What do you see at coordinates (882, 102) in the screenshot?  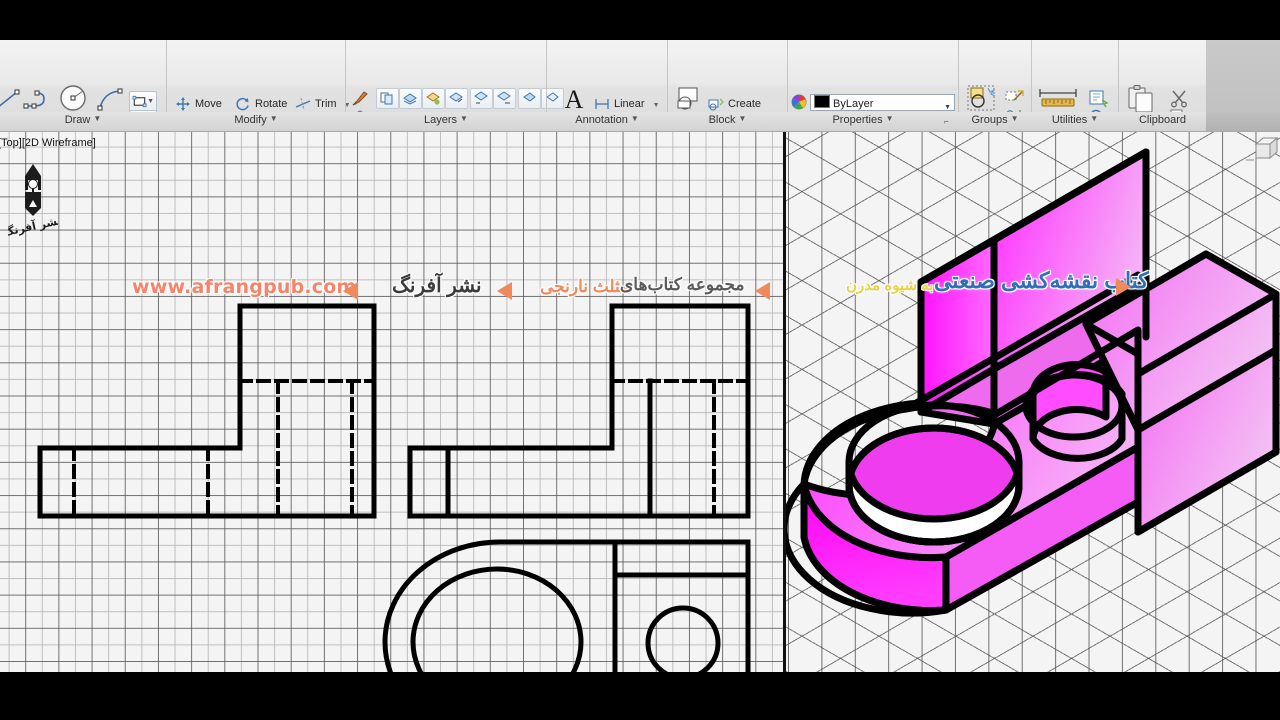 I see `color-combo: ByLayer ▼` at bounding box center [882, 102].